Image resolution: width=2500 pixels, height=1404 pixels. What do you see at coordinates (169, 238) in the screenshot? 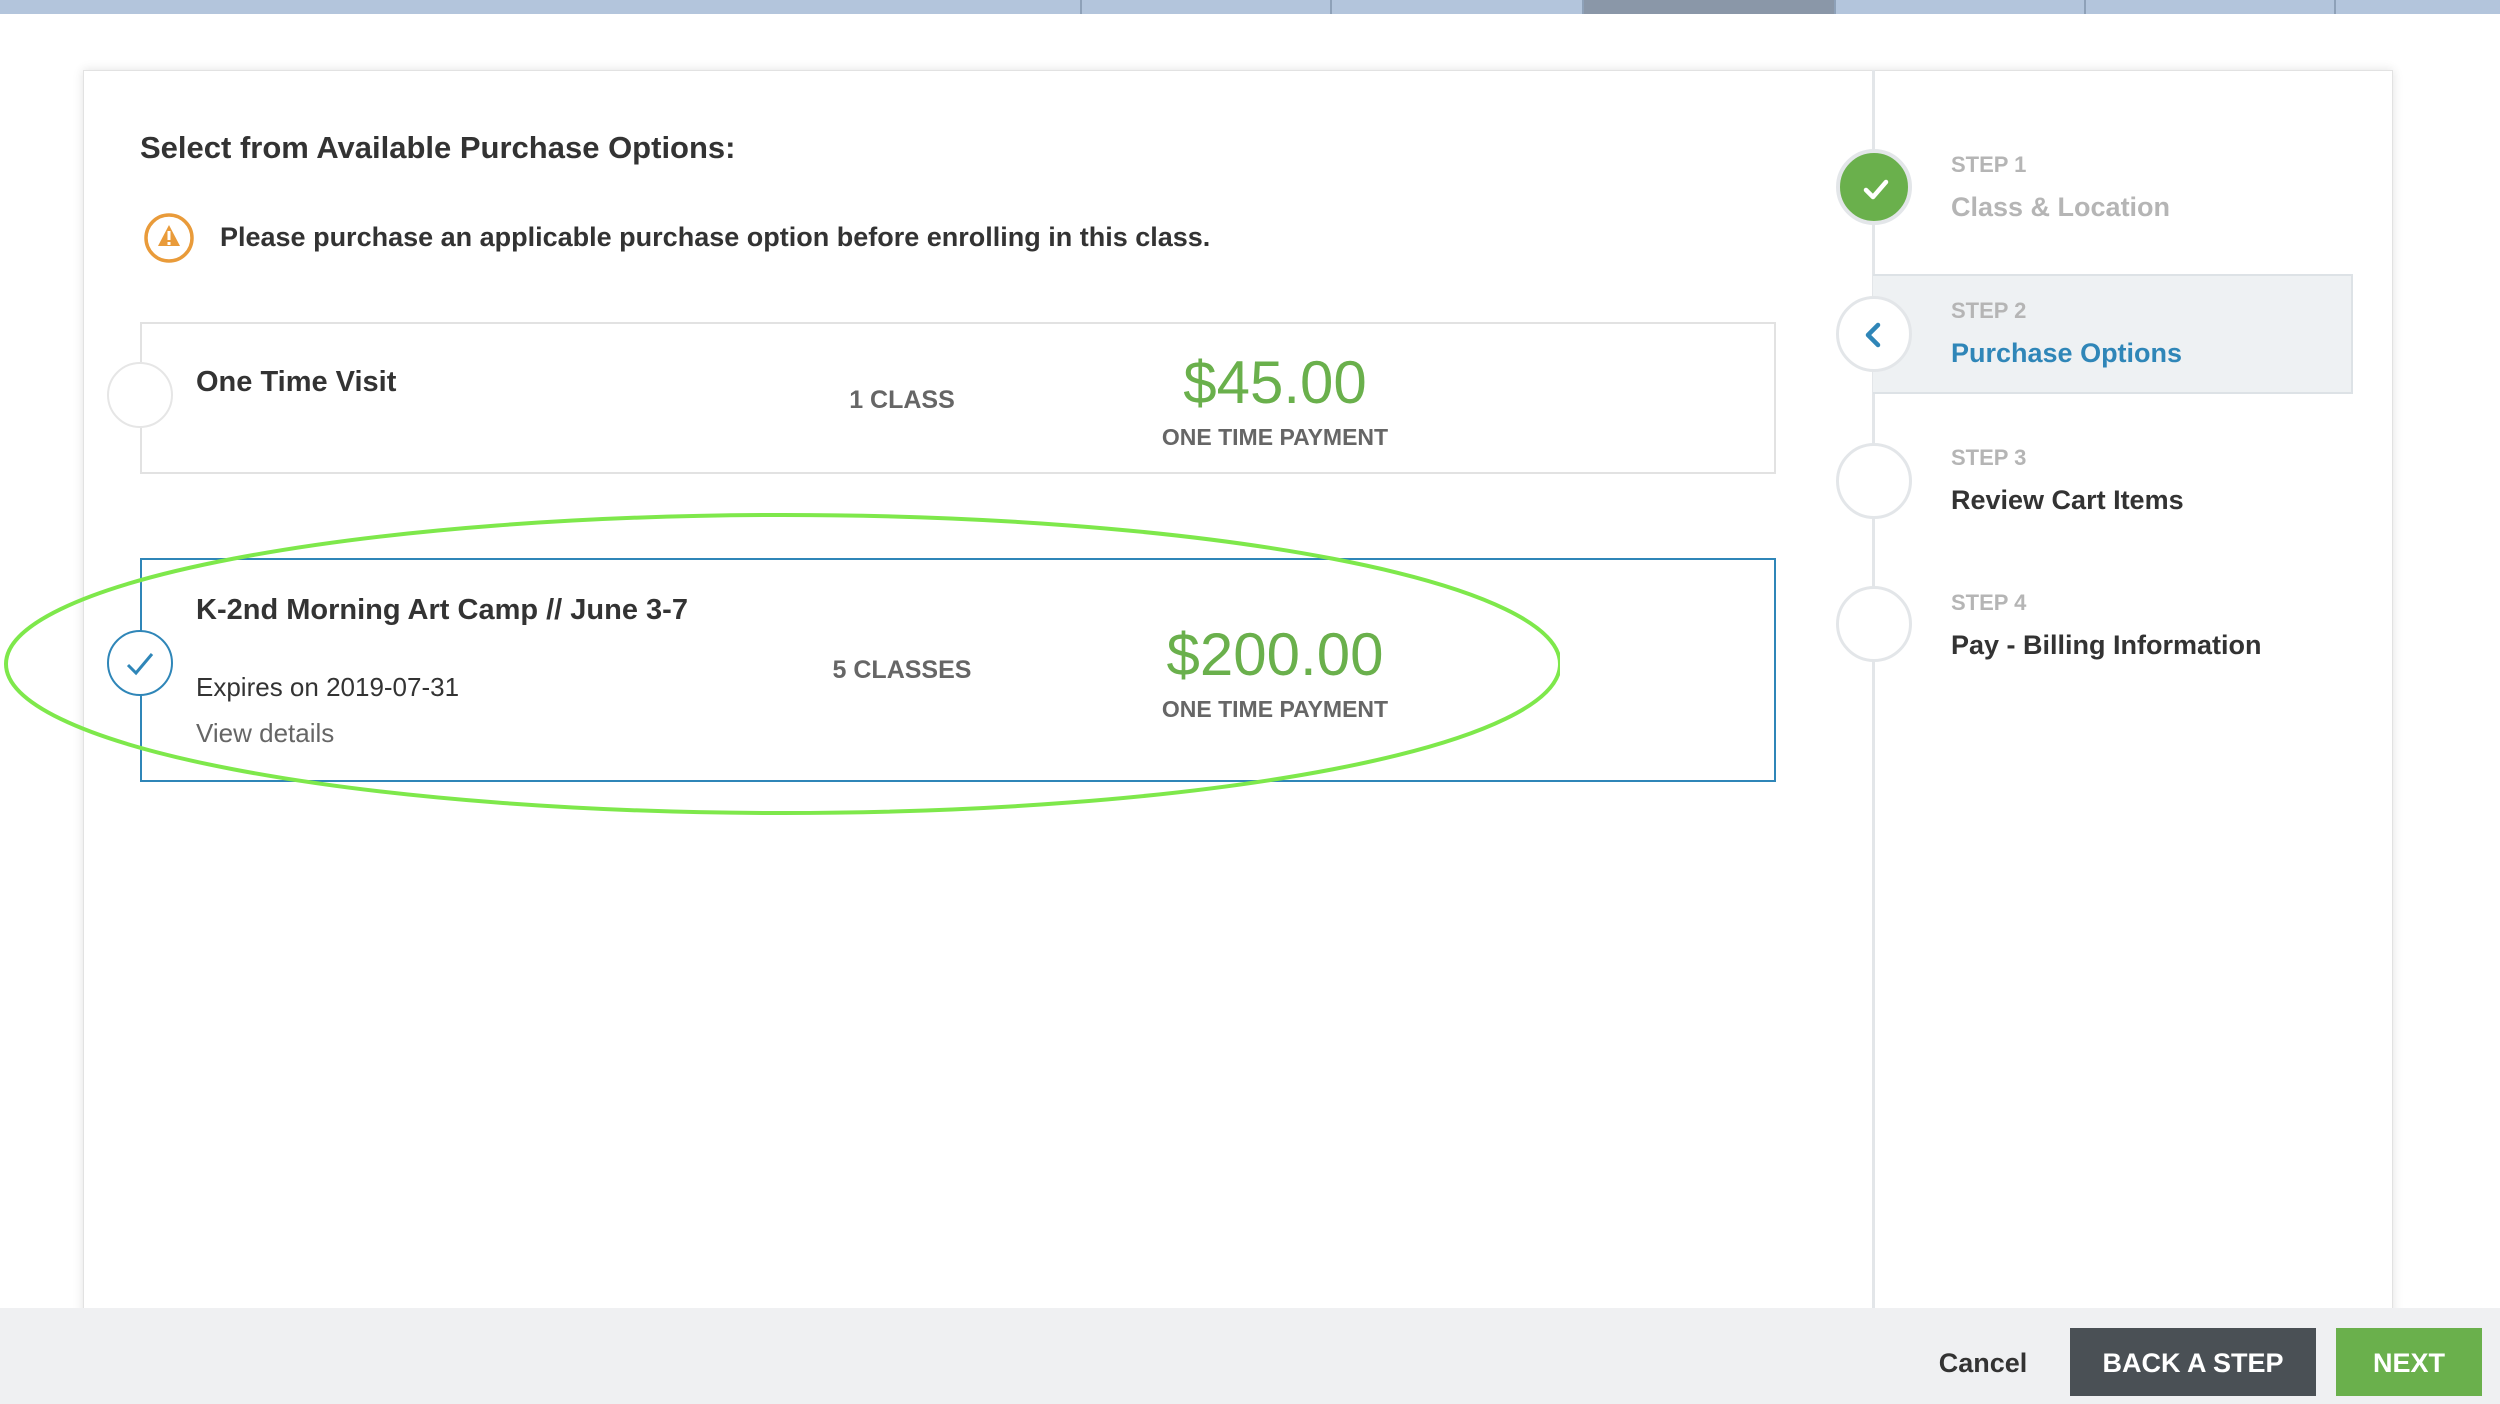
I see `warning-icon` at bounding box center [169, 238].